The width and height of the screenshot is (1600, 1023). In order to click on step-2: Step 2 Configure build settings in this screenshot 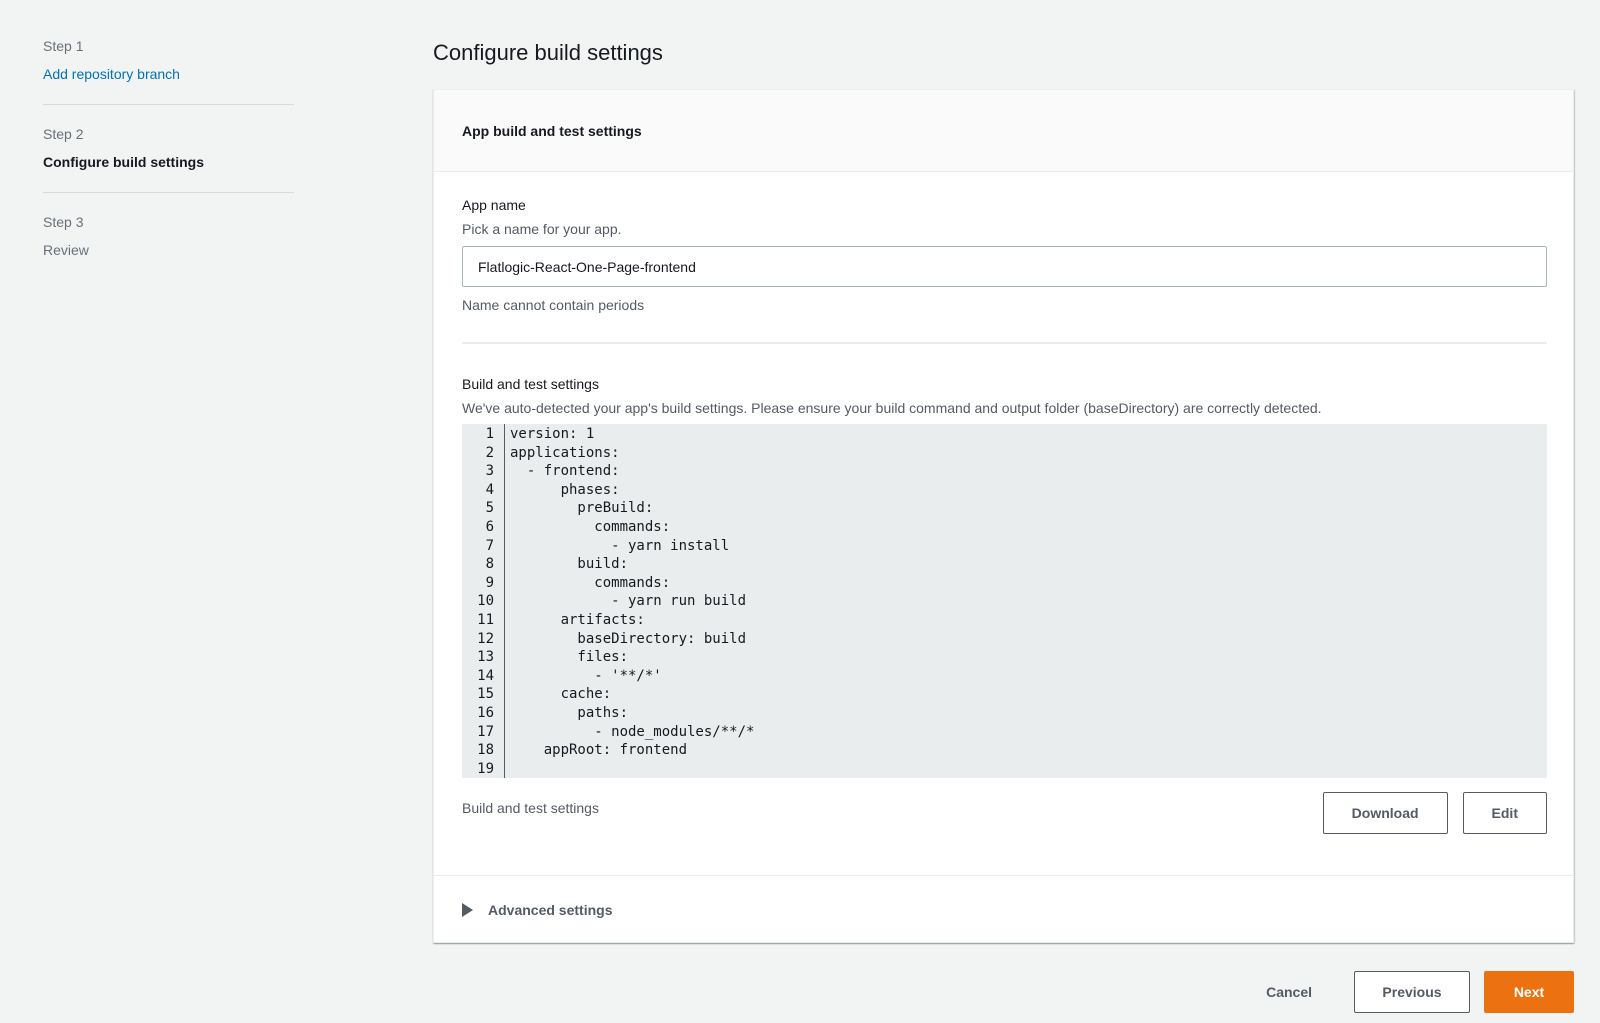, I will do `click(168, 158)`.